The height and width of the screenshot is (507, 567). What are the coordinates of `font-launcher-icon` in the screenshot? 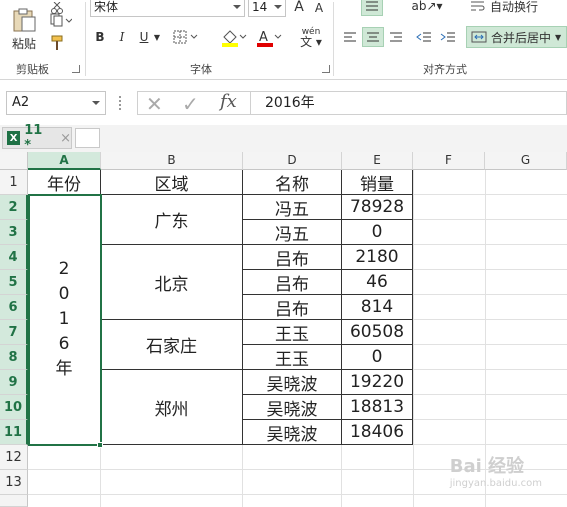 It's located at (326, 69).